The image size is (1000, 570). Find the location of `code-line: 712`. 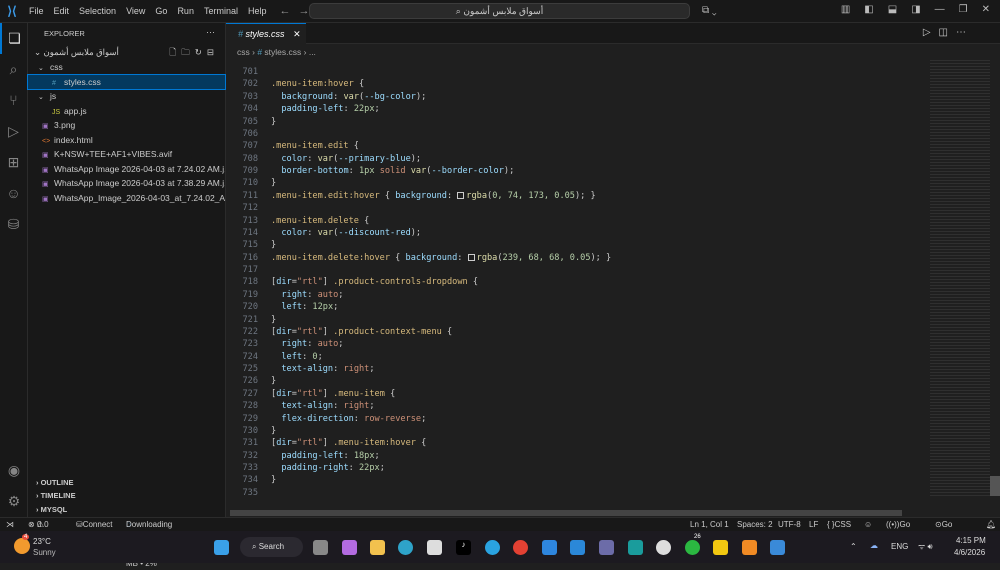

code-line: 712 is located at coordinates (578, 208).